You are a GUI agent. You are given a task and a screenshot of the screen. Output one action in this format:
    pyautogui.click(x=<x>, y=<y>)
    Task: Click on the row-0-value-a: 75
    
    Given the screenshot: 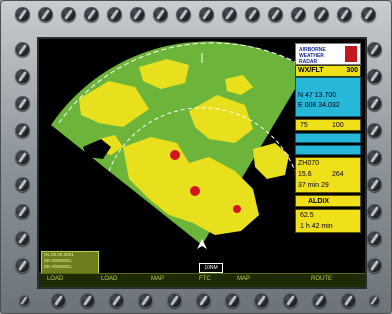 What is the action you would take?
    pyautogui.click(x=304, y=125)
    